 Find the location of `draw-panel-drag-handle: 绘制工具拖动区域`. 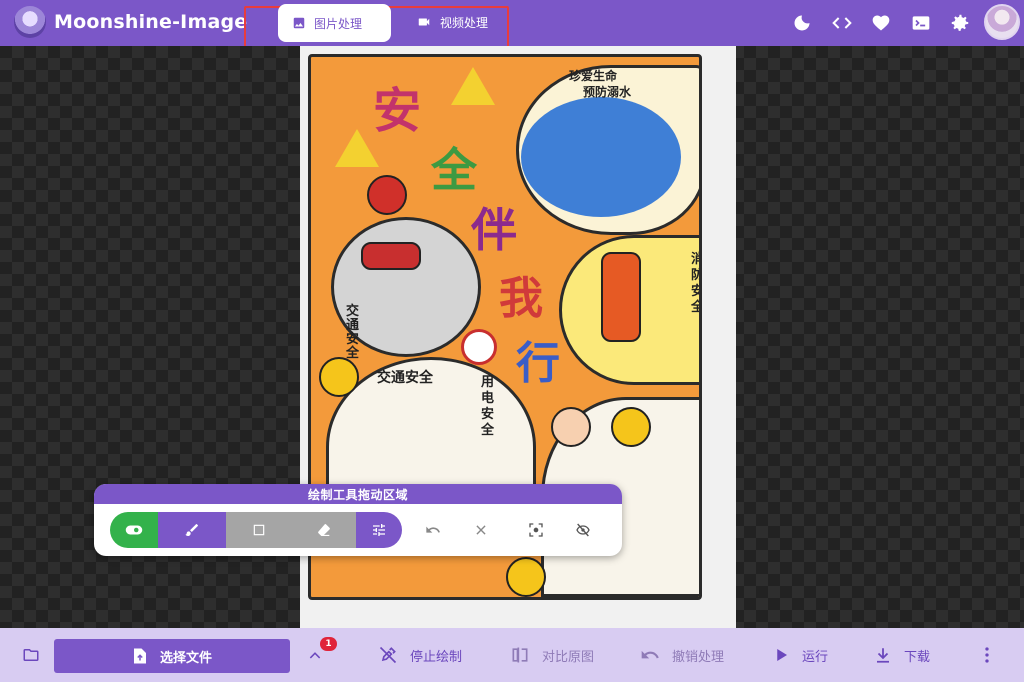

draw-panel-drag-handle: 绘制工具拖动区域 is located at coordinates (358, 494).